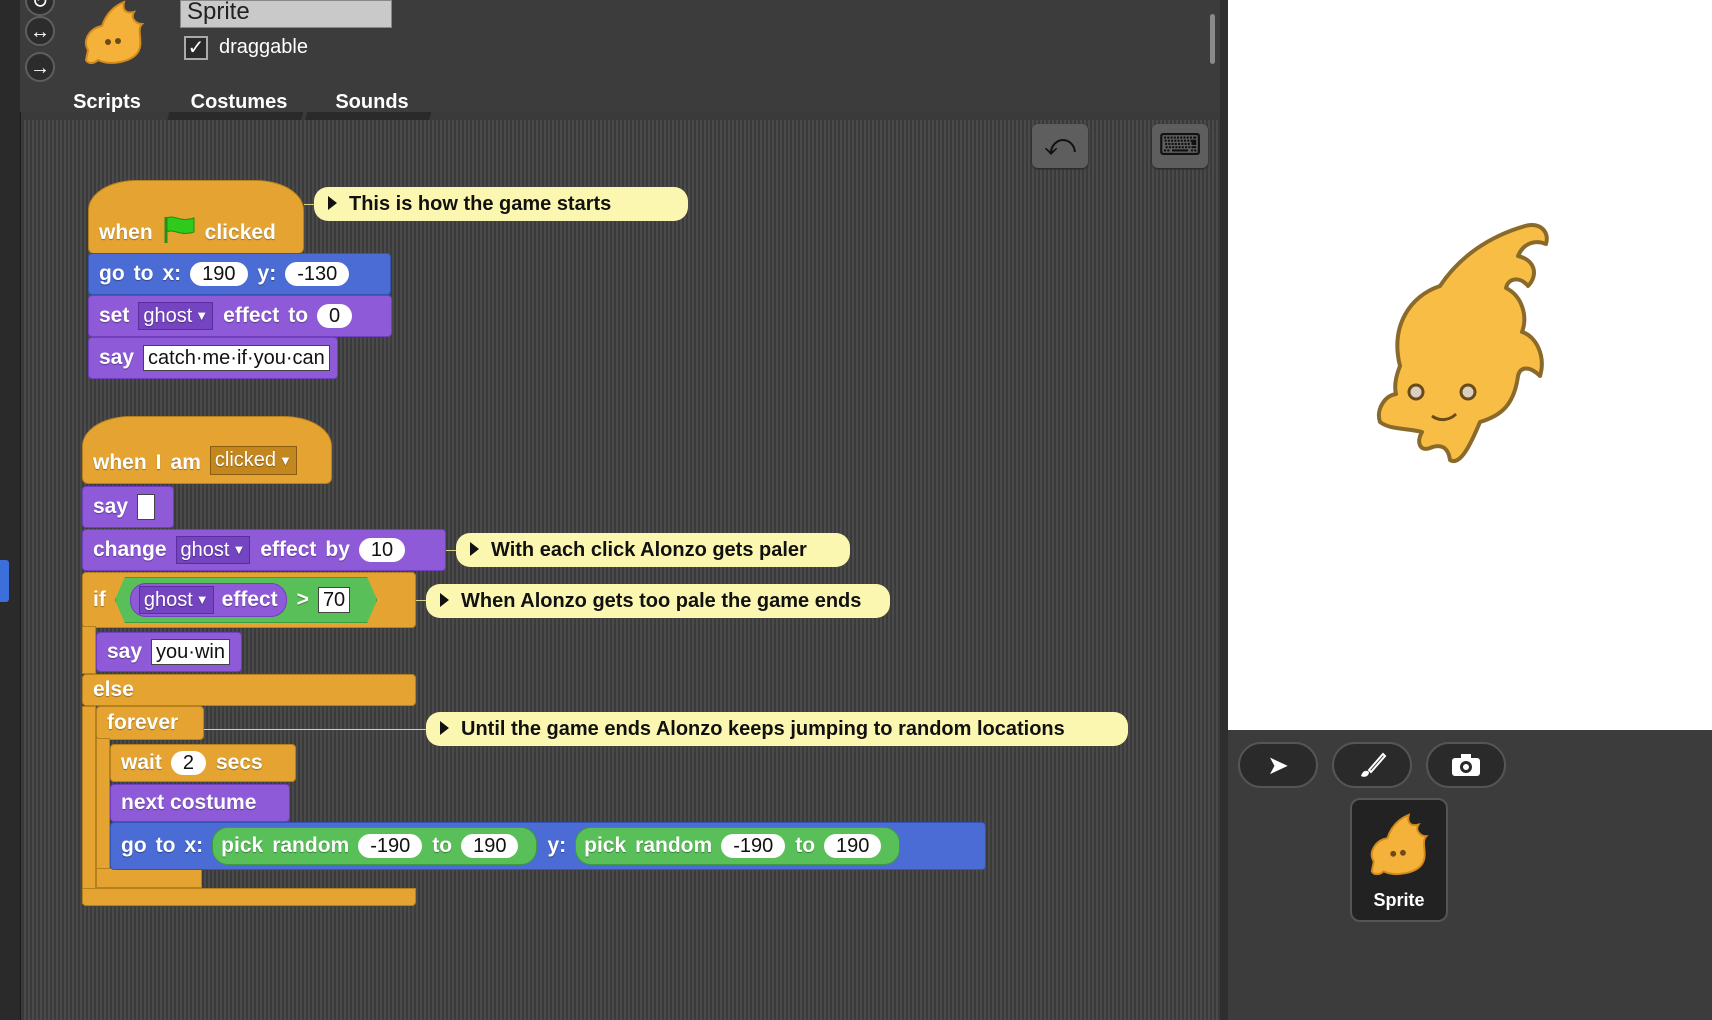  What do you see at coordinates (249, 897) in the screenshot?
I see `if-else-bottom` at bounding box center [249, 897].